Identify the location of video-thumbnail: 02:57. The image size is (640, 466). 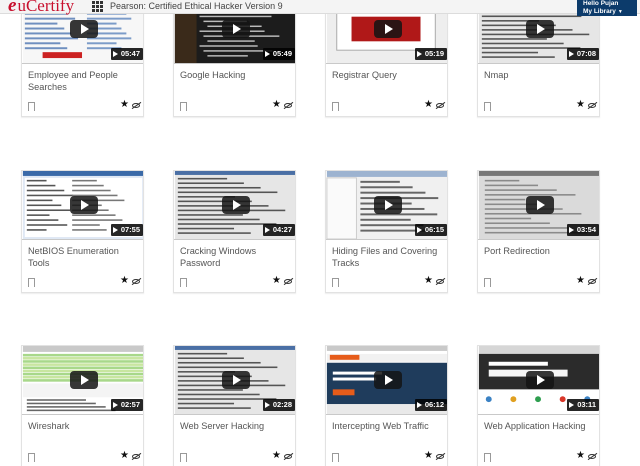
(82, 380).